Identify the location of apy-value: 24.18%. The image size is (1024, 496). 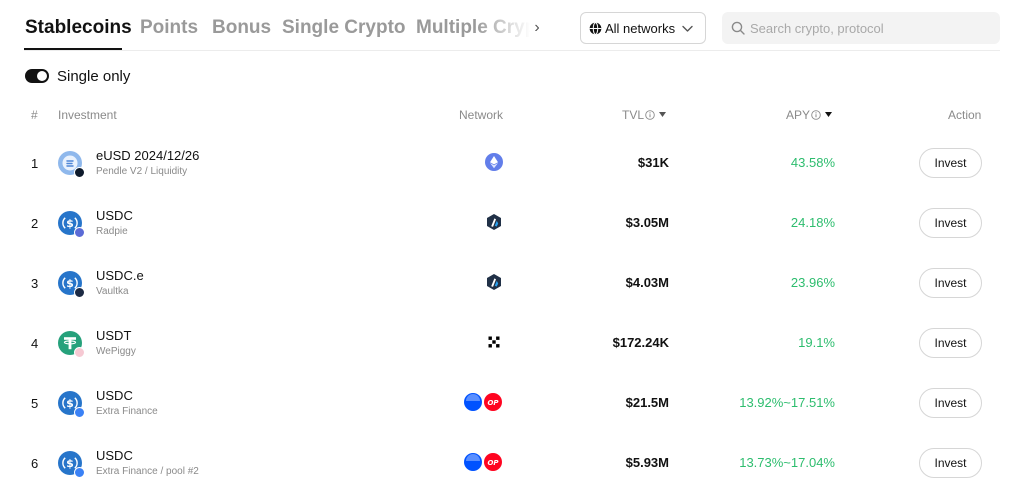
(812, 222).